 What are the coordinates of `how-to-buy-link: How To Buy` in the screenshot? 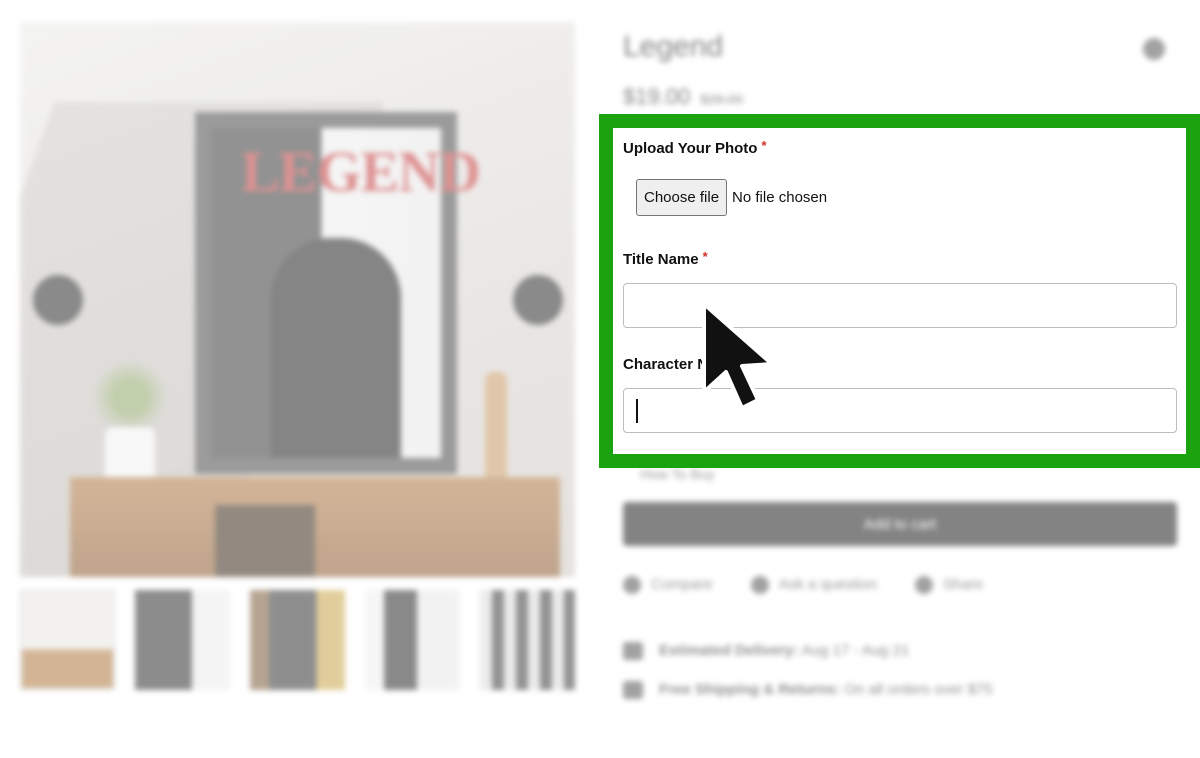 It's located at (677, 474).